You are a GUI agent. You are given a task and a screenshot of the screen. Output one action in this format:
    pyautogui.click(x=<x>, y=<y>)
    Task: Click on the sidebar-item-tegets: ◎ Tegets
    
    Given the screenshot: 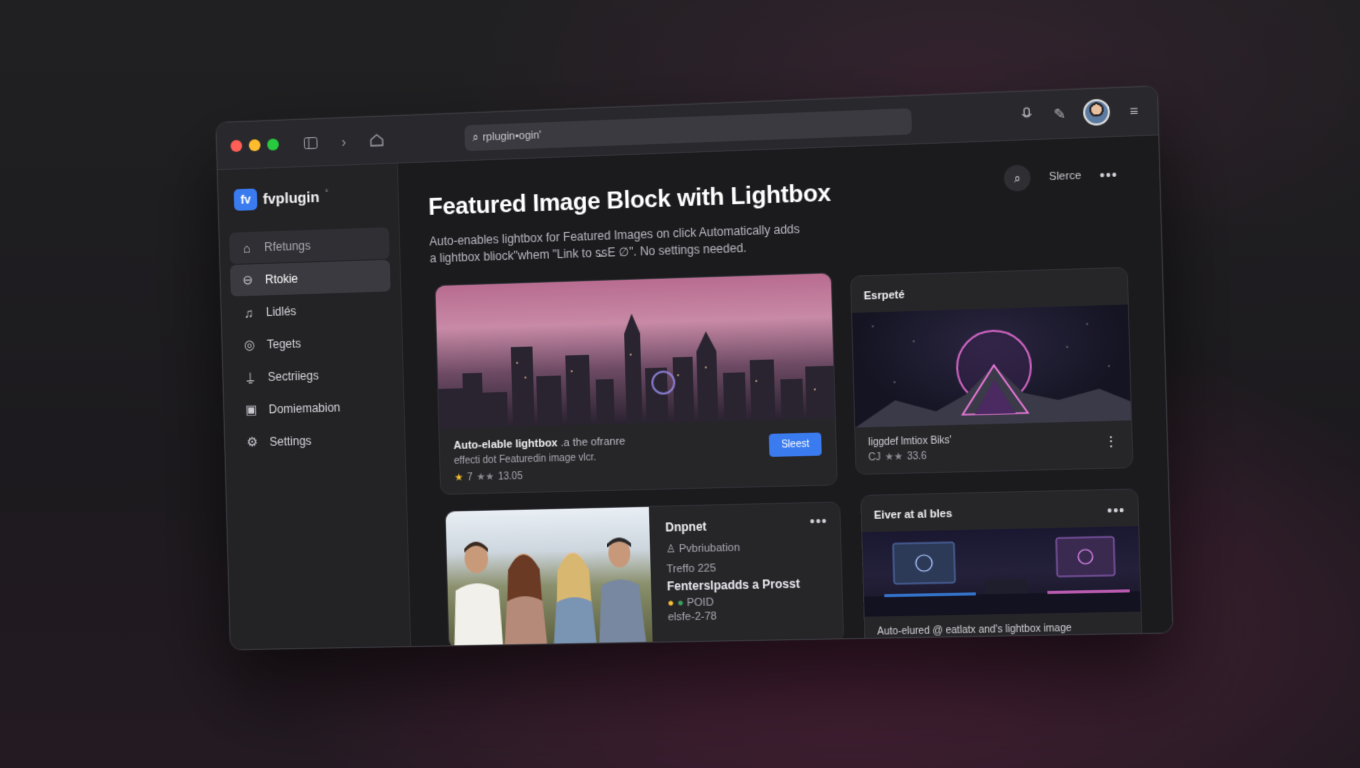 What is the action you would take?
    pyautogui.click(x=312, y=343)
    